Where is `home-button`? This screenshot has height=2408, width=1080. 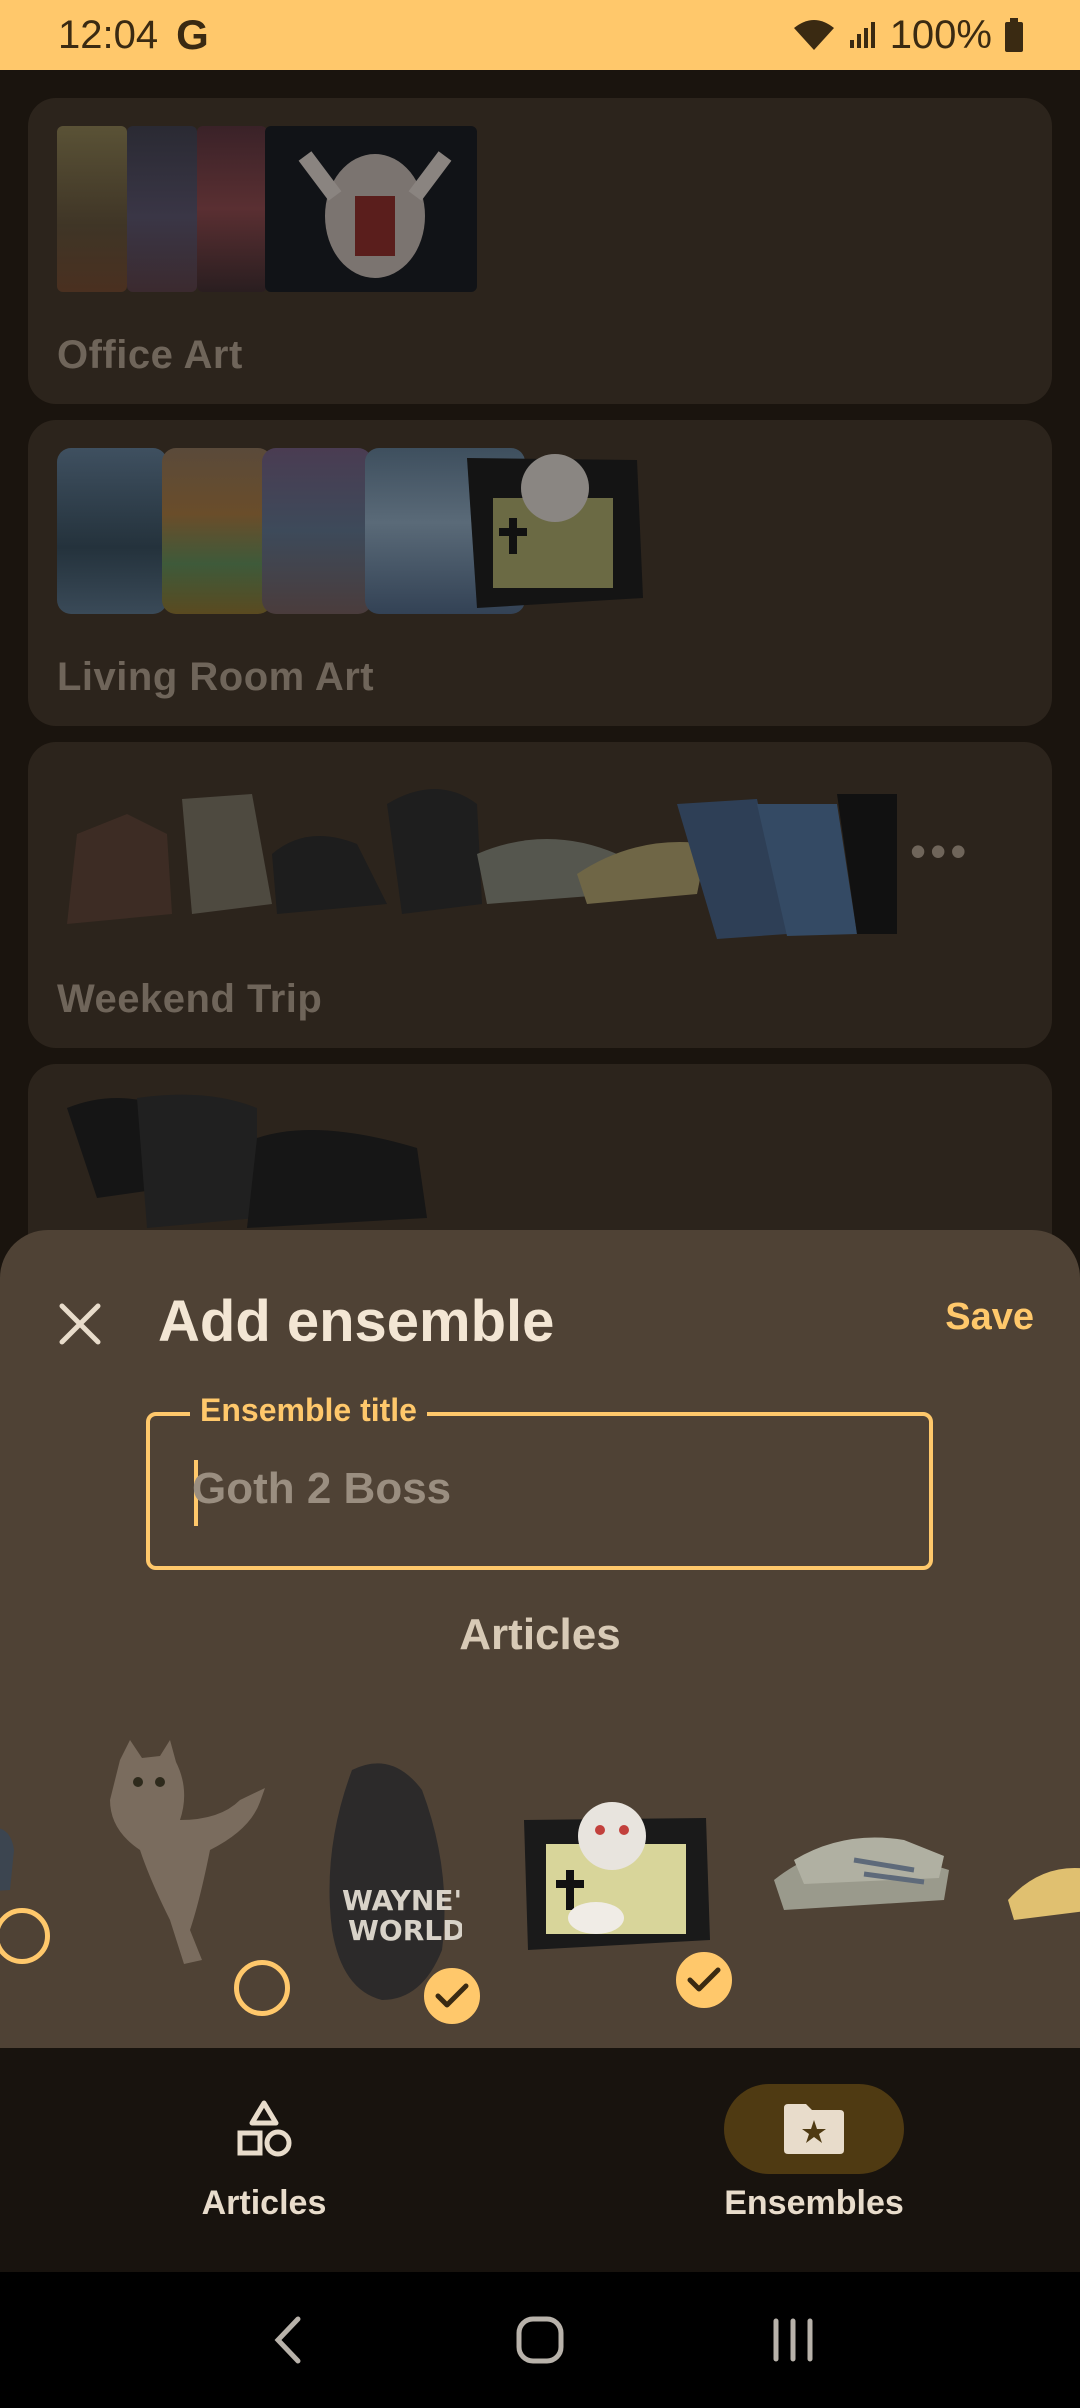 home-button is located at coordinates (540, 2340).